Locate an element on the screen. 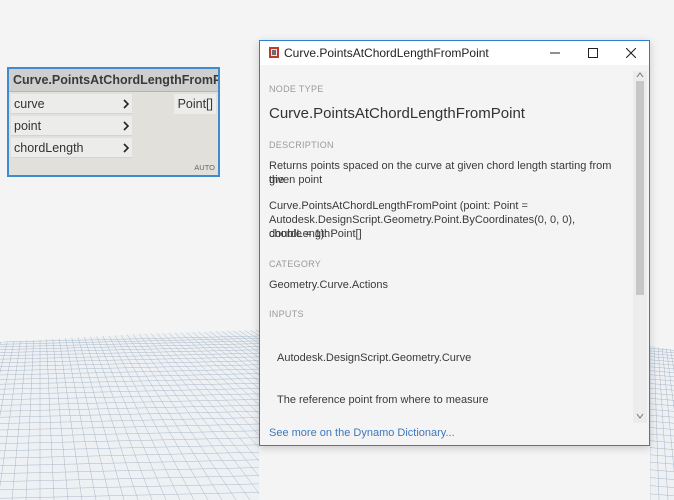 Image resolution: width=674 pixels, height=500 pixels. description-heading: DESCRIPTION is located at coordinates (301, 145).